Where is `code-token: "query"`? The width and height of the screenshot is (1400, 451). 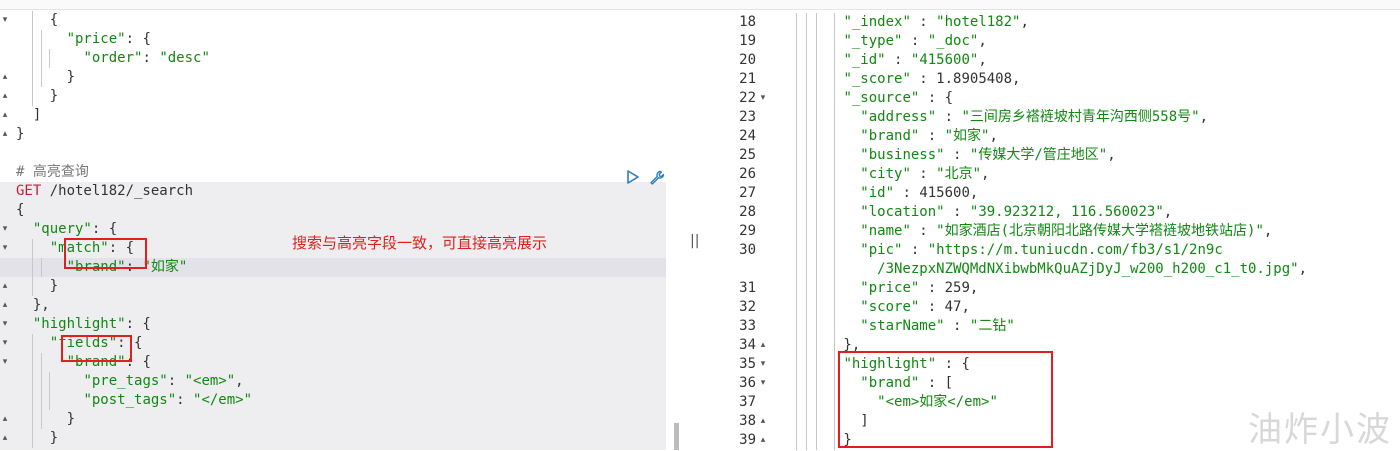
code-token: "query" is located at coordinates (62, 229).